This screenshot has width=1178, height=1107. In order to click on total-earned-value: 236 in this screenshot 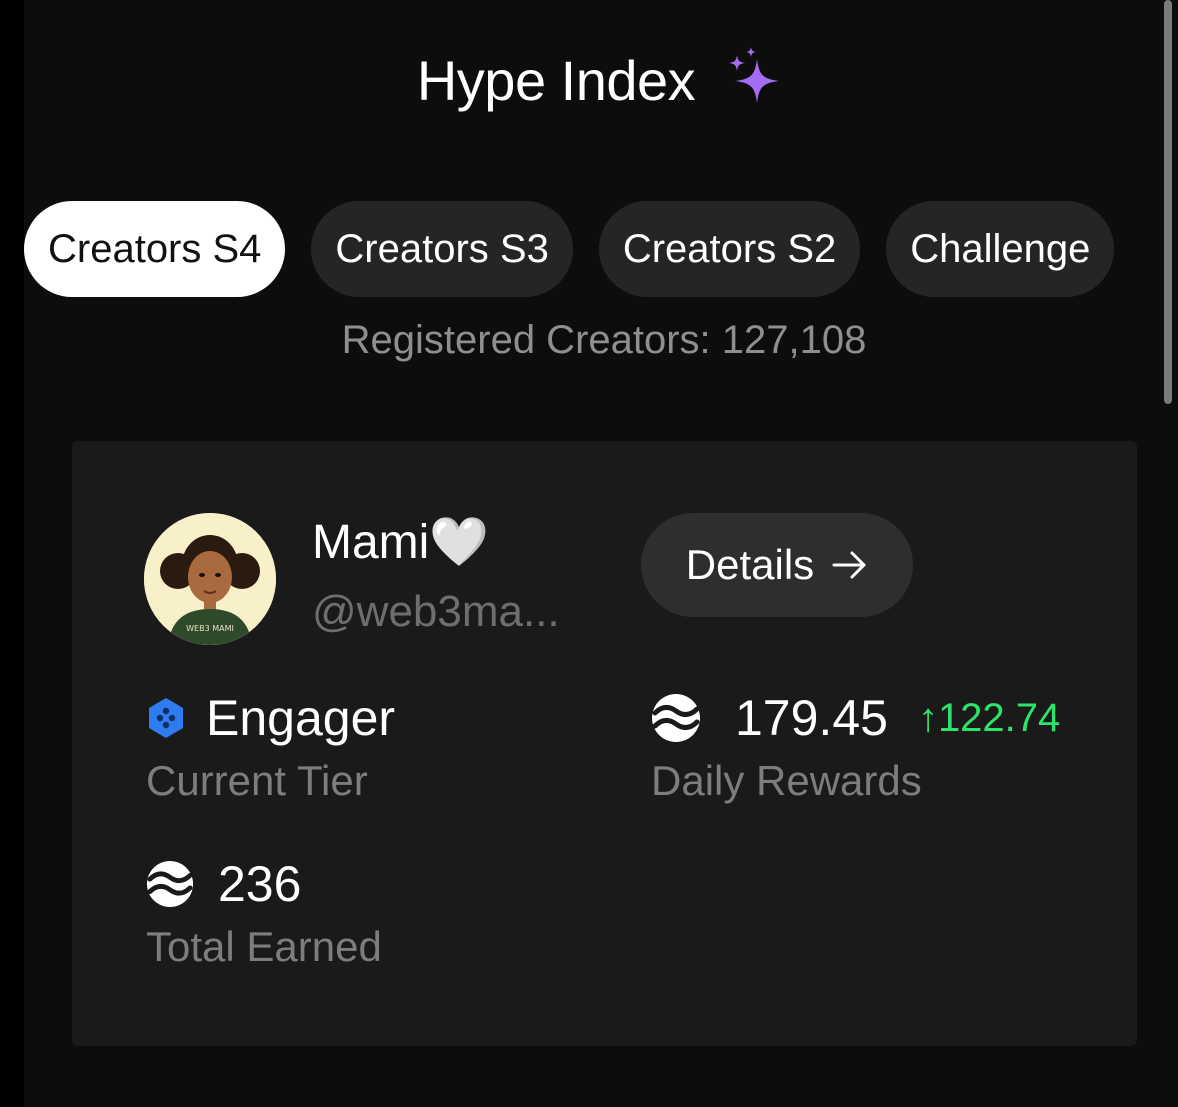, I will do `click(260, 884)`.